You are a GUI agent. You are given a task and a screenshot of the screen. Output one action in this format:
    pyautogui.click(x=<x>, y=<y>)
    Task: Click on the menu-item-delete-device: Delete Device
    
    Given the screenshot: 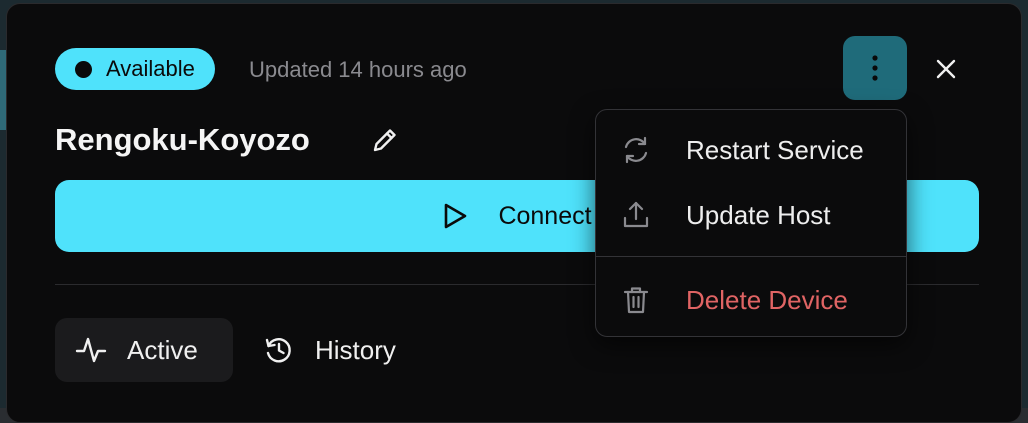 What is the action you would take?
    pyautogui.click(x=751, y=300)
    